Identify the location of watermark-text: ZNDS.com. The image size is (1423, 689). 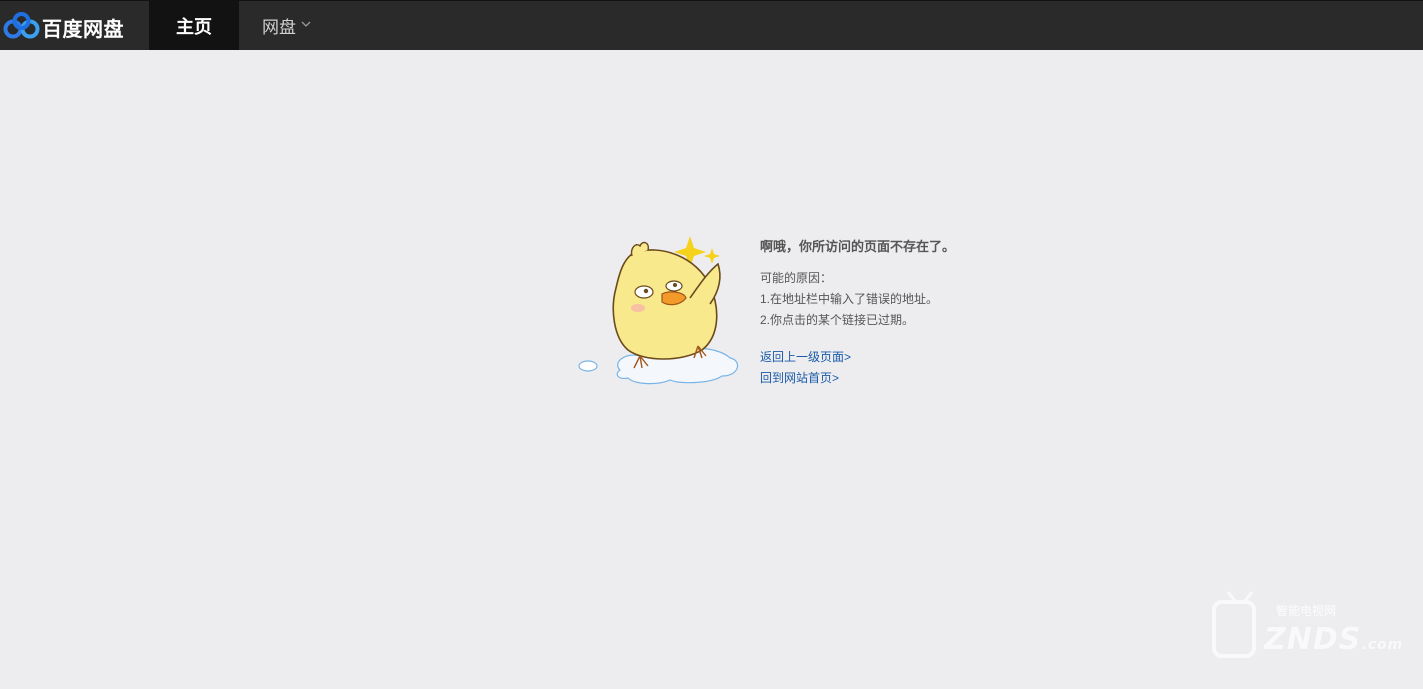
(1333, 639).